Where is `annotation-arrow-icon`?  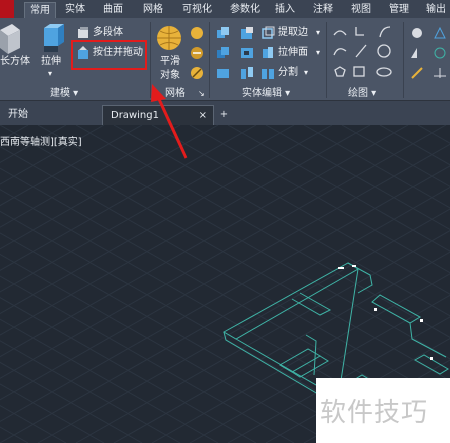
annotation-arrow-icon is located at coordinates (169, 121).